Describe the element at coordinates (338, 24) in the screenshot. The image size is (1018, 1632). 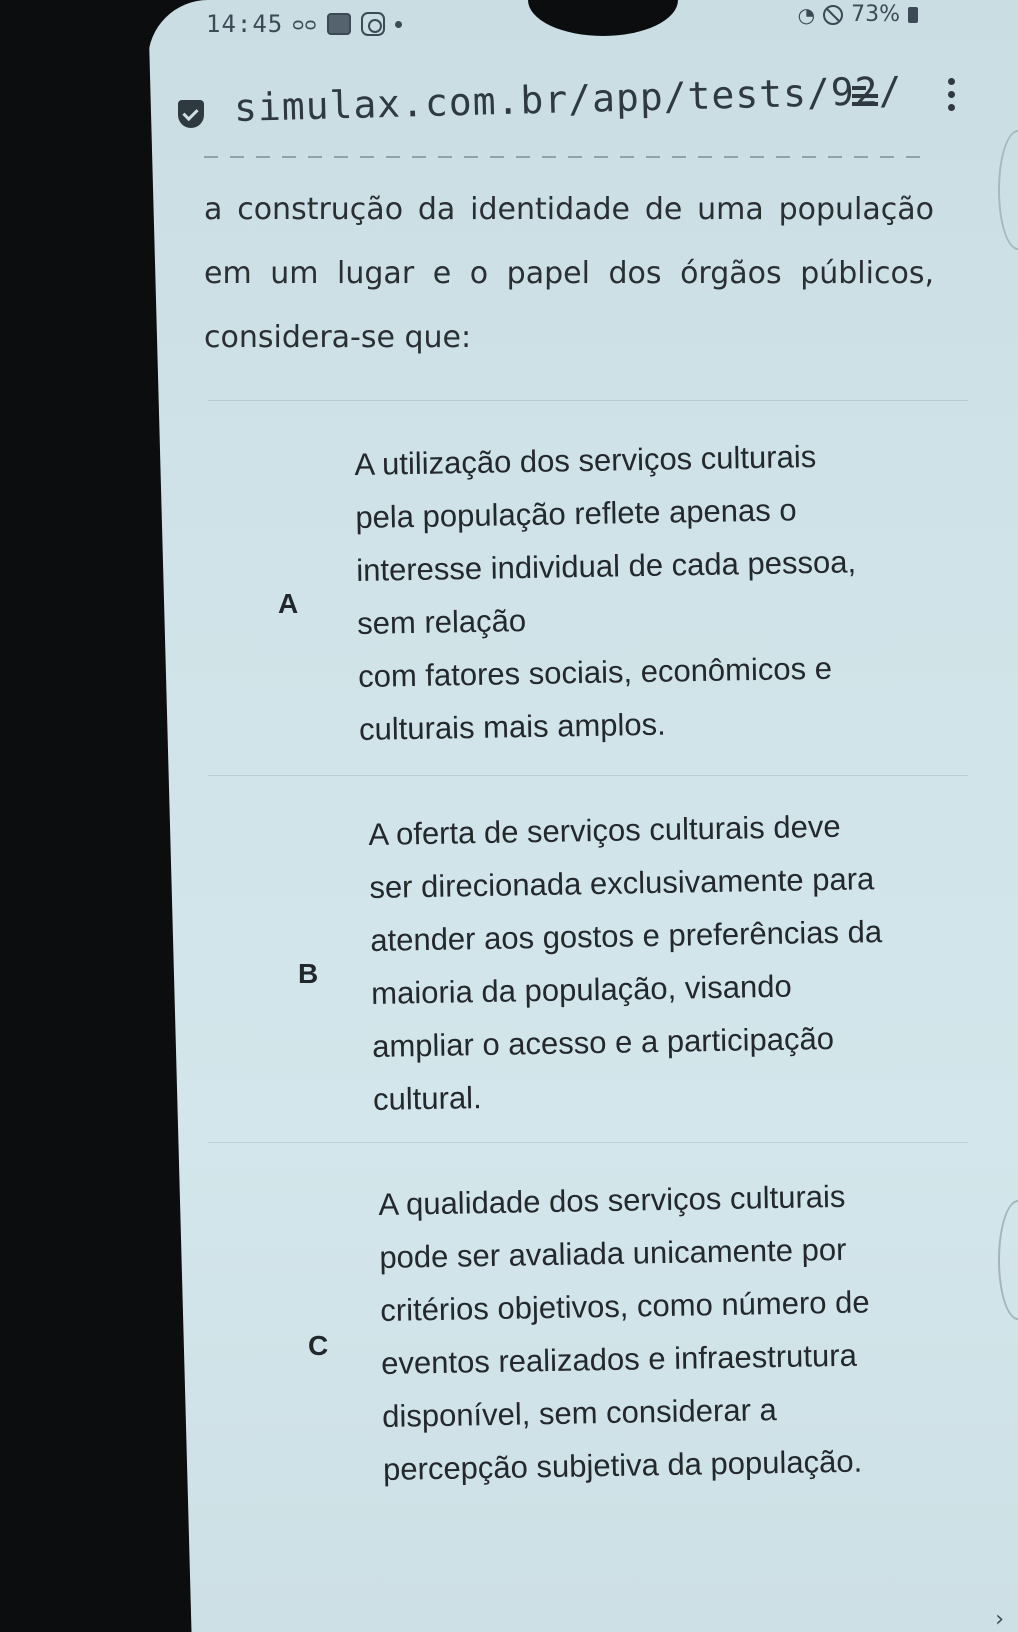
I see `gallery-icon` at that location.